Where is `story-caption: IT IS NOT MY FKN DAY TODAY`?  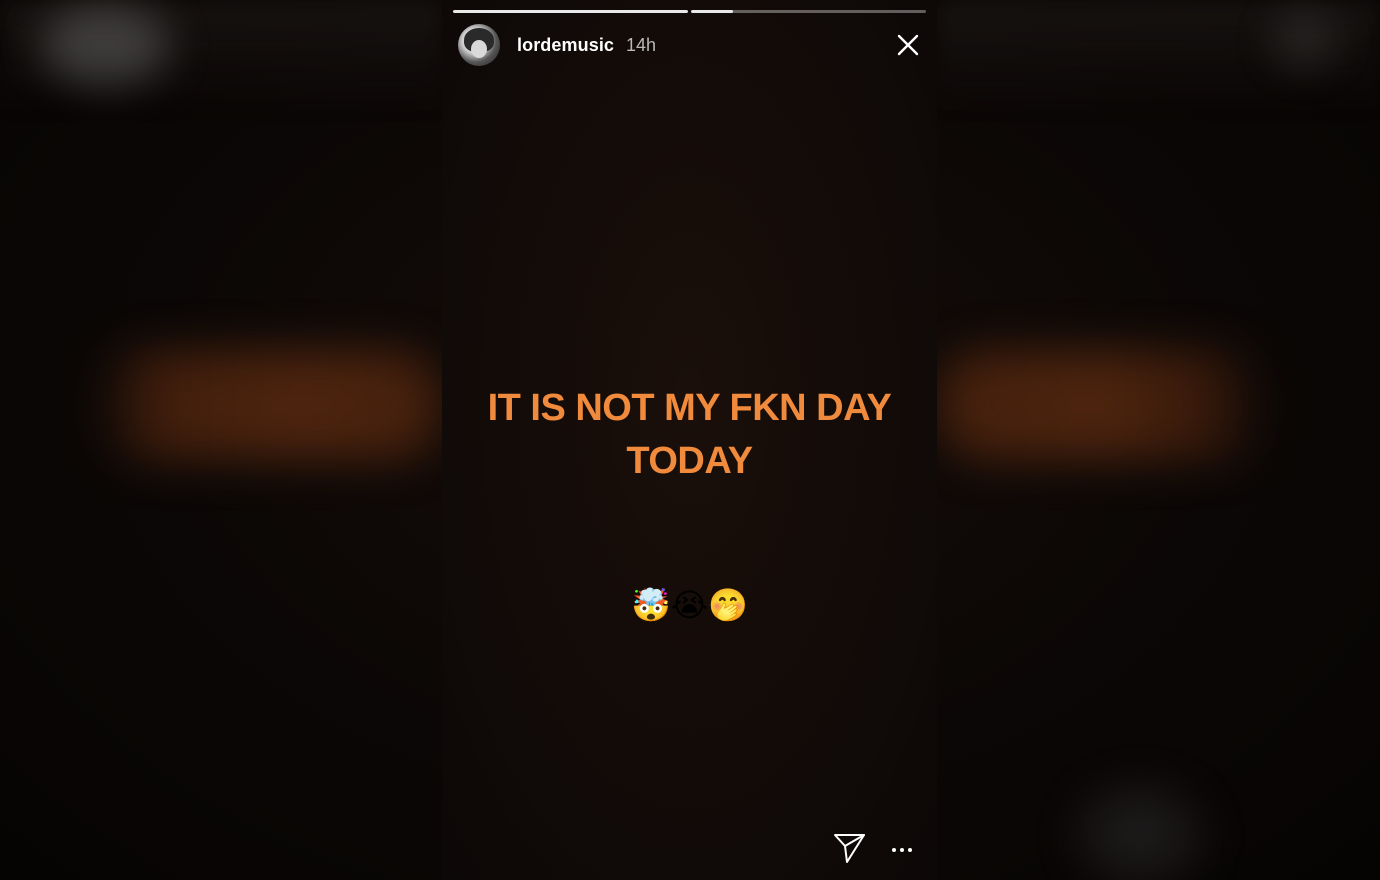 story-caption: IT IS NOT MY FKN DAY TODAY is located at coordinates (689, 435).